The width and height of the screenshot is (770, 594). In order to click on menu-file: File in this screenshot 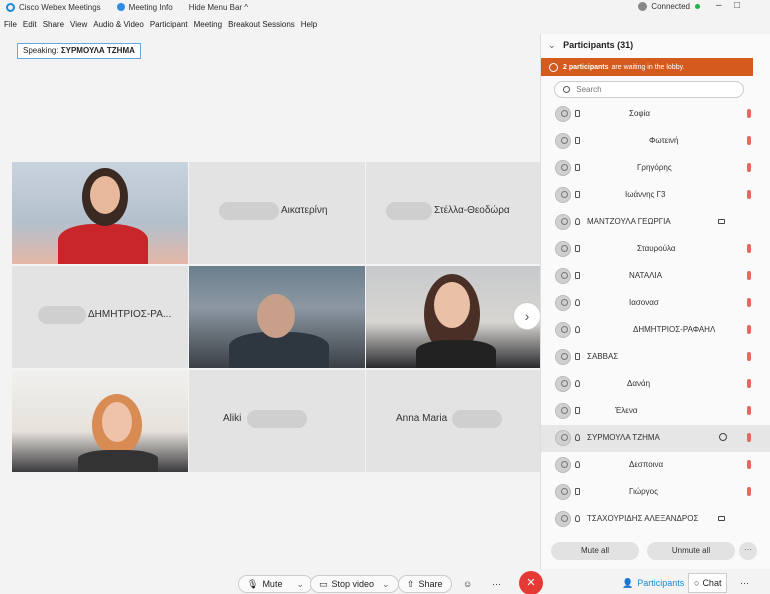, I will do `click(10, 24)`.